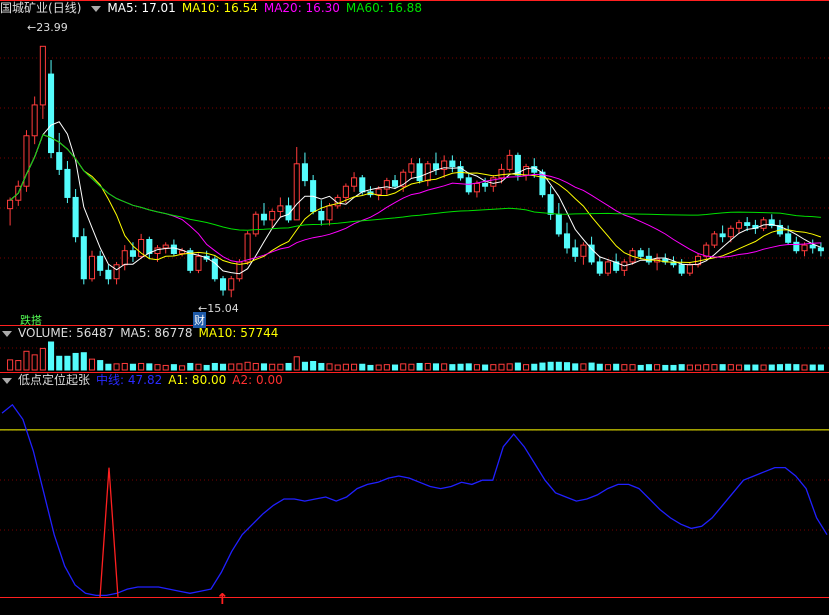 The image size is (829, 615). What do you see at coordinates (47, 27) in the screenshot?
I see `high-price-annotation: ←23.99` at bounding box center [47, 27].